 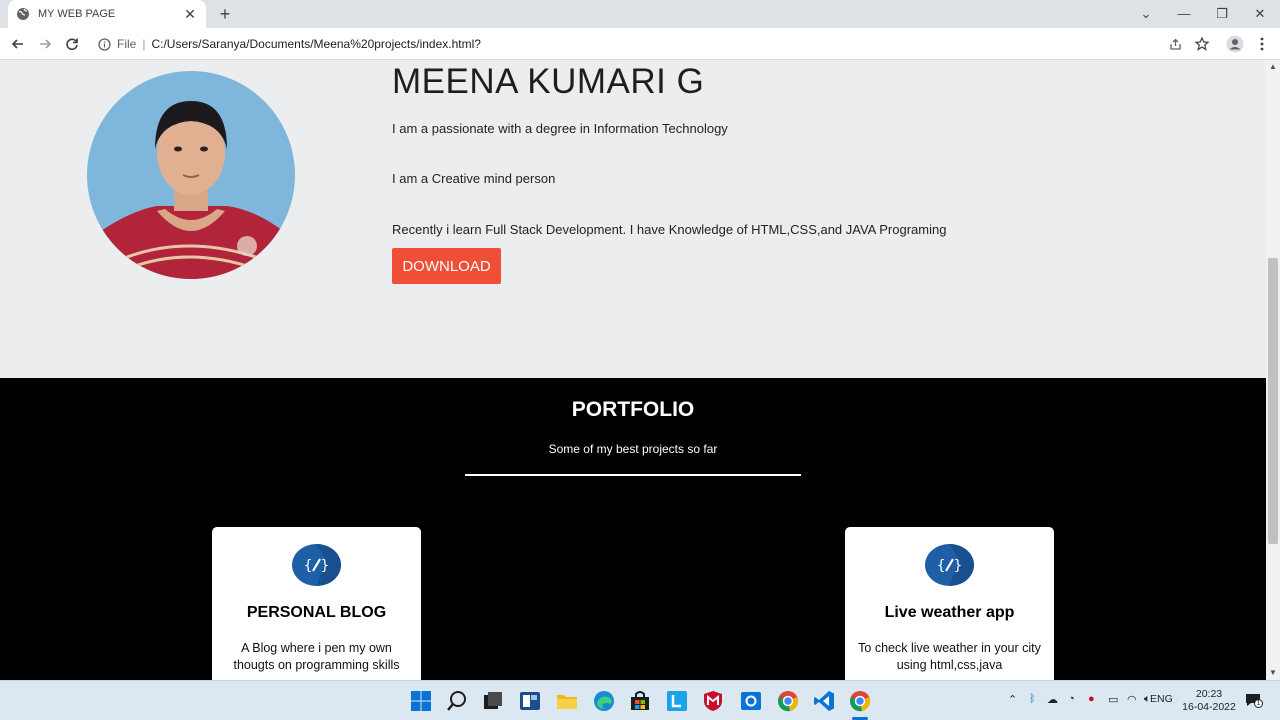 I want to click on star-icon, so click(x=1202, y=44).